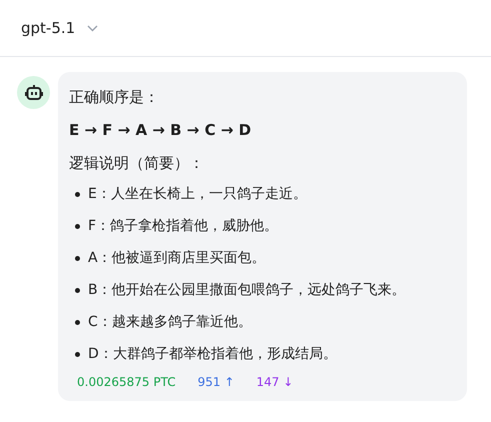 This screenshot has width=491, height=422. Describe the element at coordinates (183, 226) in the screenshot. I see `list-item-text: F：鸽子拿枪指着他，威胁他。` at that location.